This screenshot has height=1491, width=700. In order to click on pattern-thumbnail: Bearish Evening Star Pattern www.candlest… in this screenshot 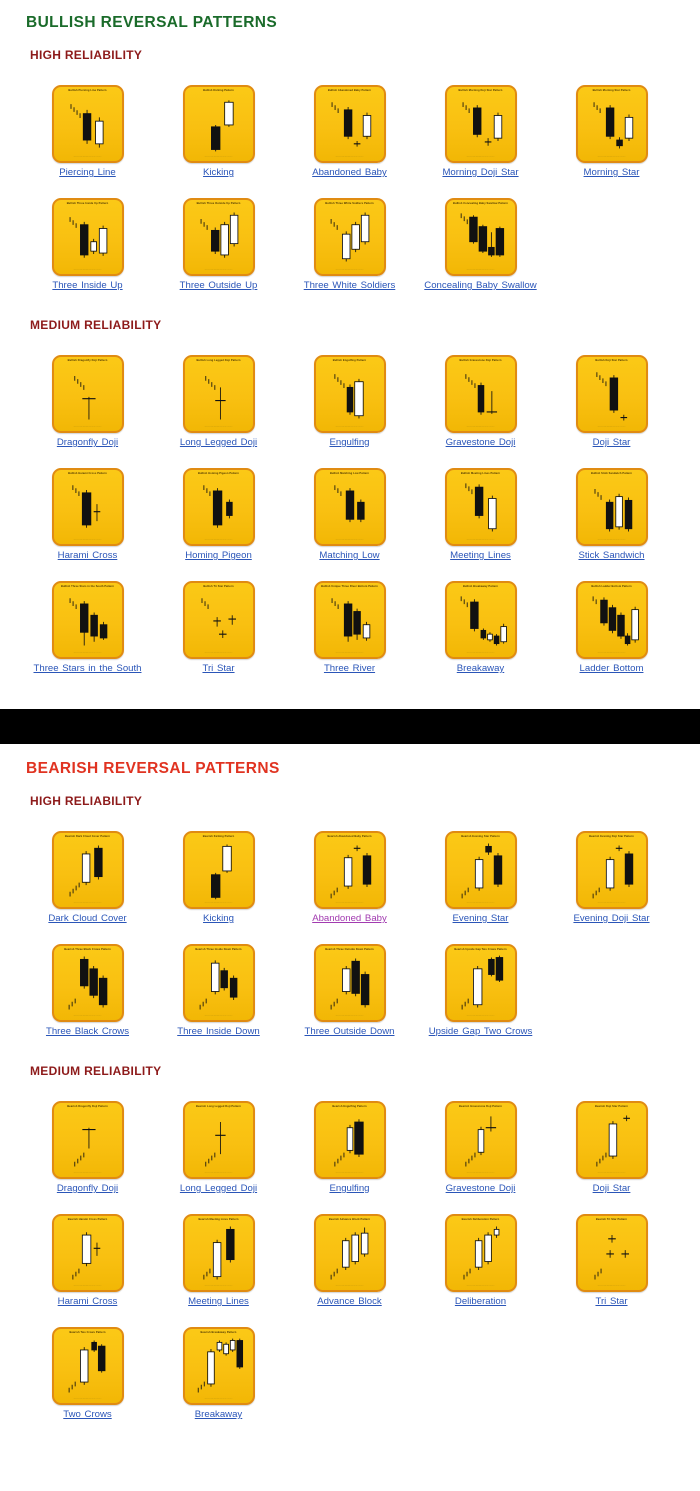, I will do `click(480, 870)`.